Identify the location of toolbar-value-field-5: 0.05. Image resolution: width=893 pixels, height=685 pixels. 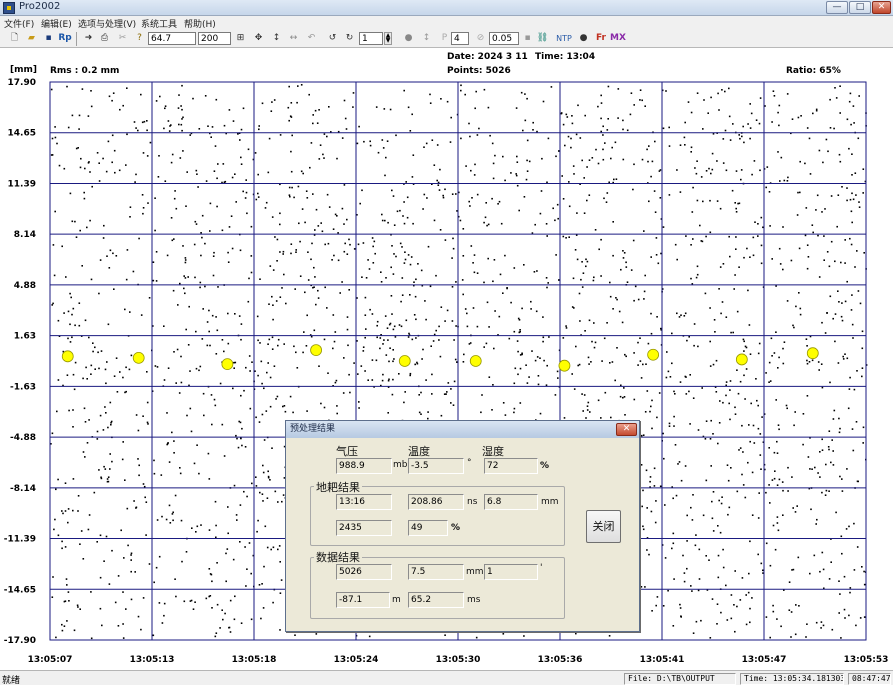
(504, 38).